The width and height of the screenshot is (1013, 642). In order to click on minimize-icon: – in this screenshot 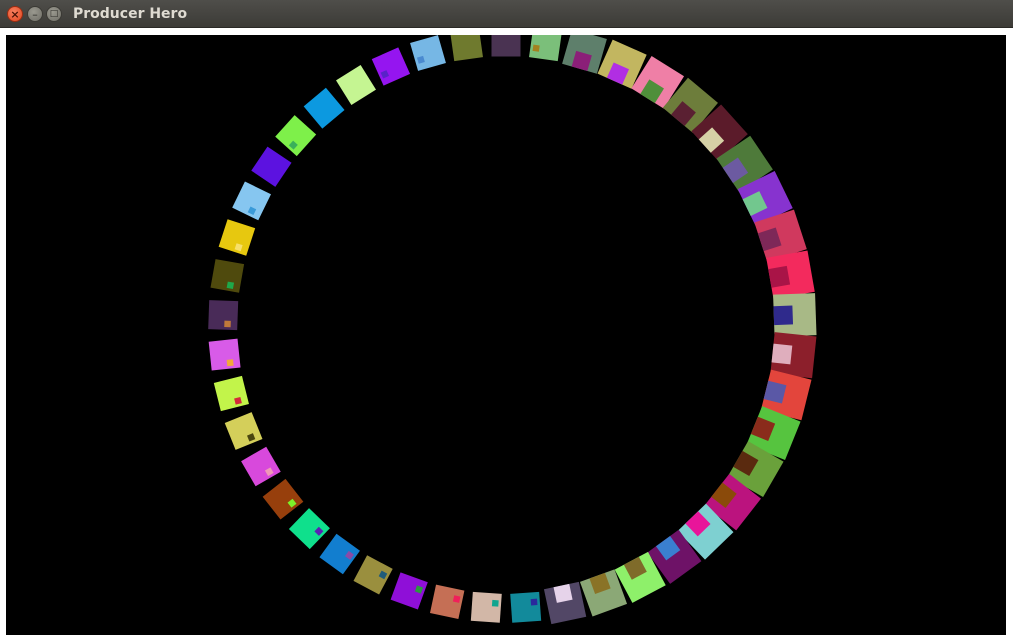, I will do `click(35, 14)`.